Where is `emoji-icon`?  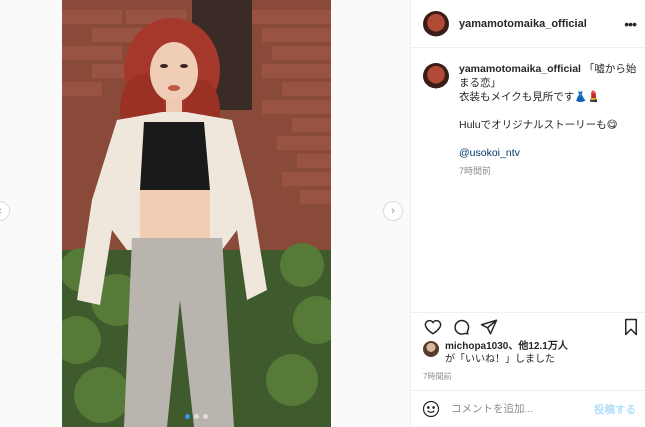 emoji-icon is located at coordinates (431, 409).